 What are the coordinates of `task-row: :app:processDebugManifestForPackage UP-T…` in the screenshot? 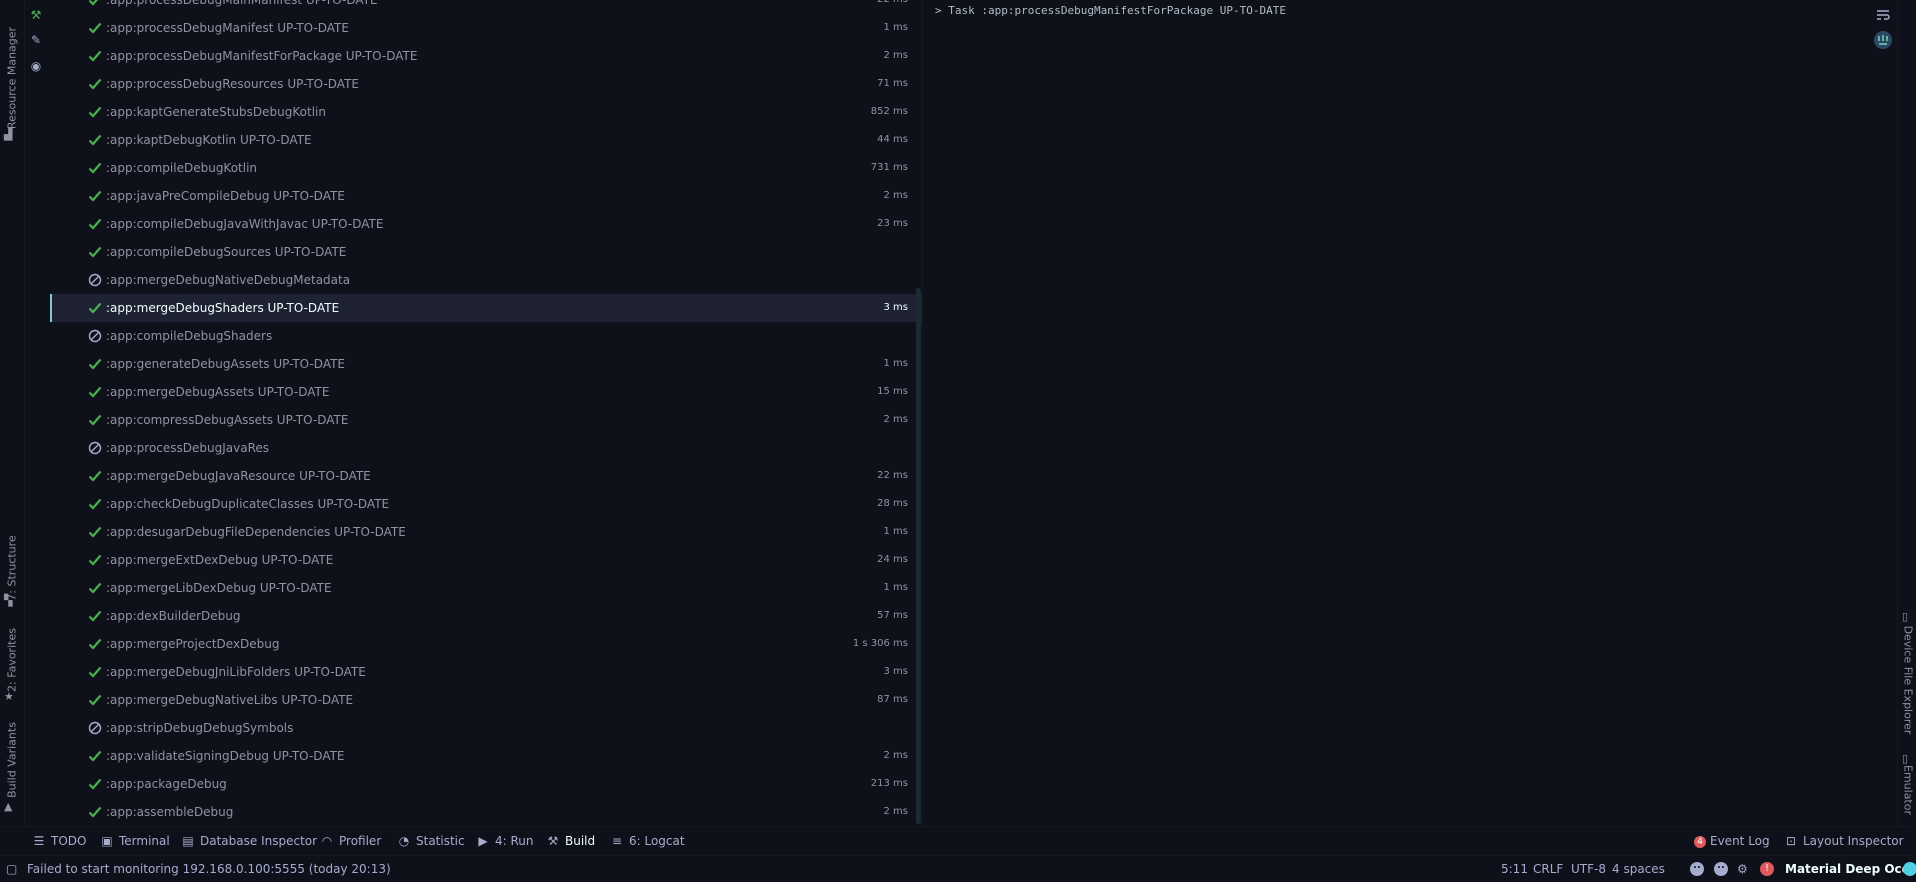 It's located at (486, 56).